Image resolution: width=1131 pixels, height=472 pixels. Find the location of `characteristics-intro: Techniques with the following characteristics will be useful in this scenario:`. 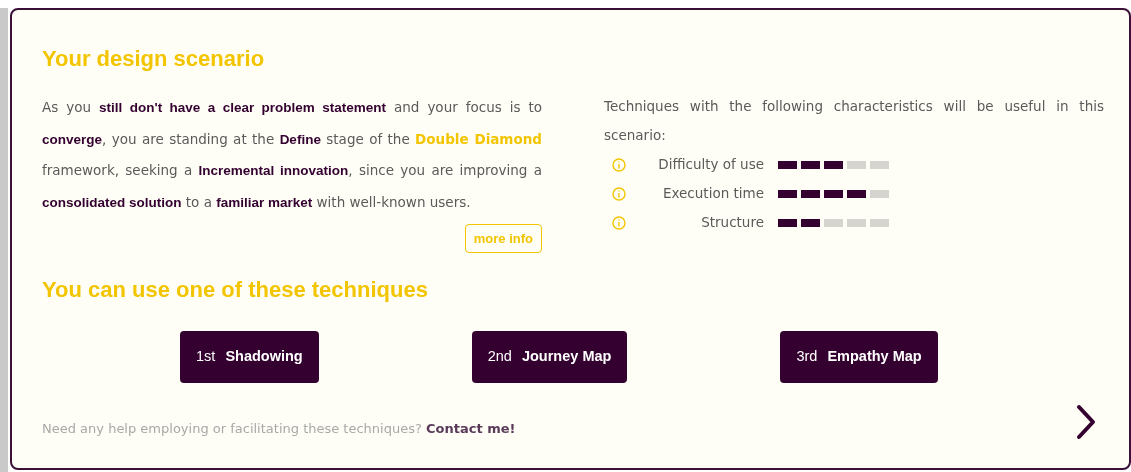

characteristics-intro: Techniques with the following characteristics will be useful in this scenario: is located at coordinates (854, 121).